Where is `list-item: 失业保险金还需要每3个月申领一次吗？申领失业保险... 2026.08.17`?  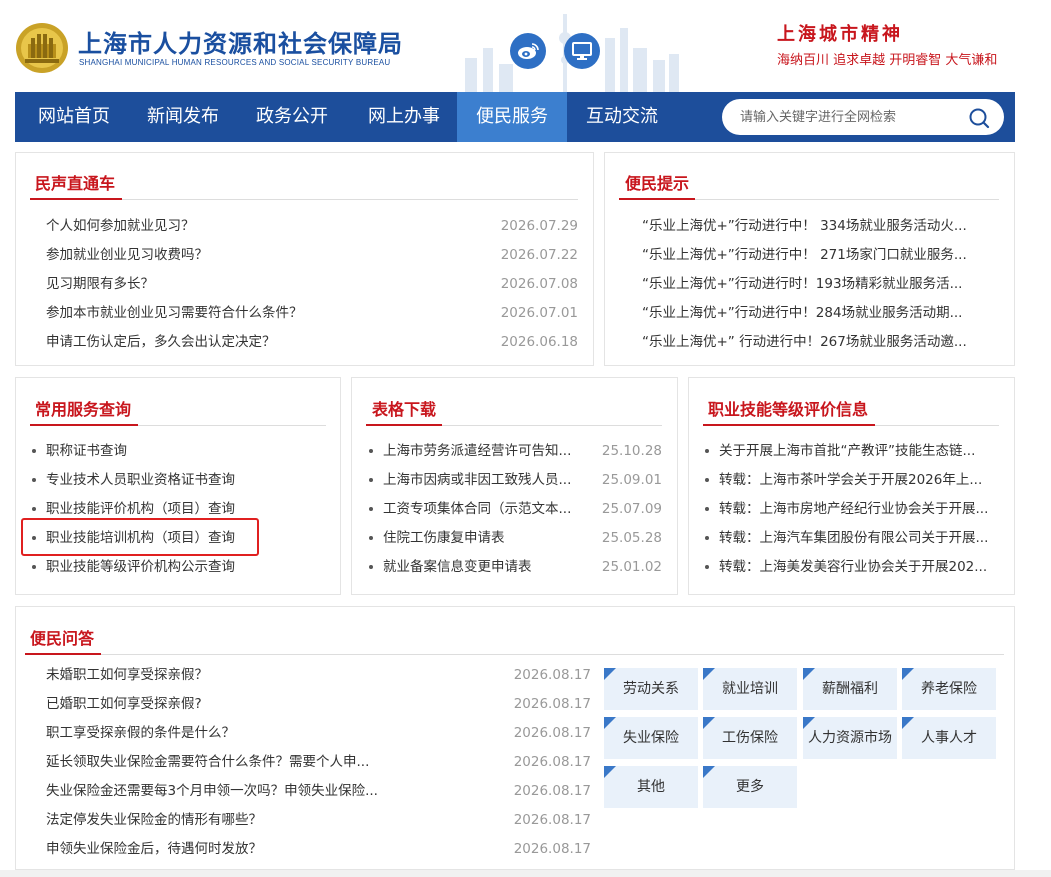 list-item: 失业保险金还需要每3个月申领一次吗？申领失业保险... 2026.08.17 is located at coordinates (318, 791).